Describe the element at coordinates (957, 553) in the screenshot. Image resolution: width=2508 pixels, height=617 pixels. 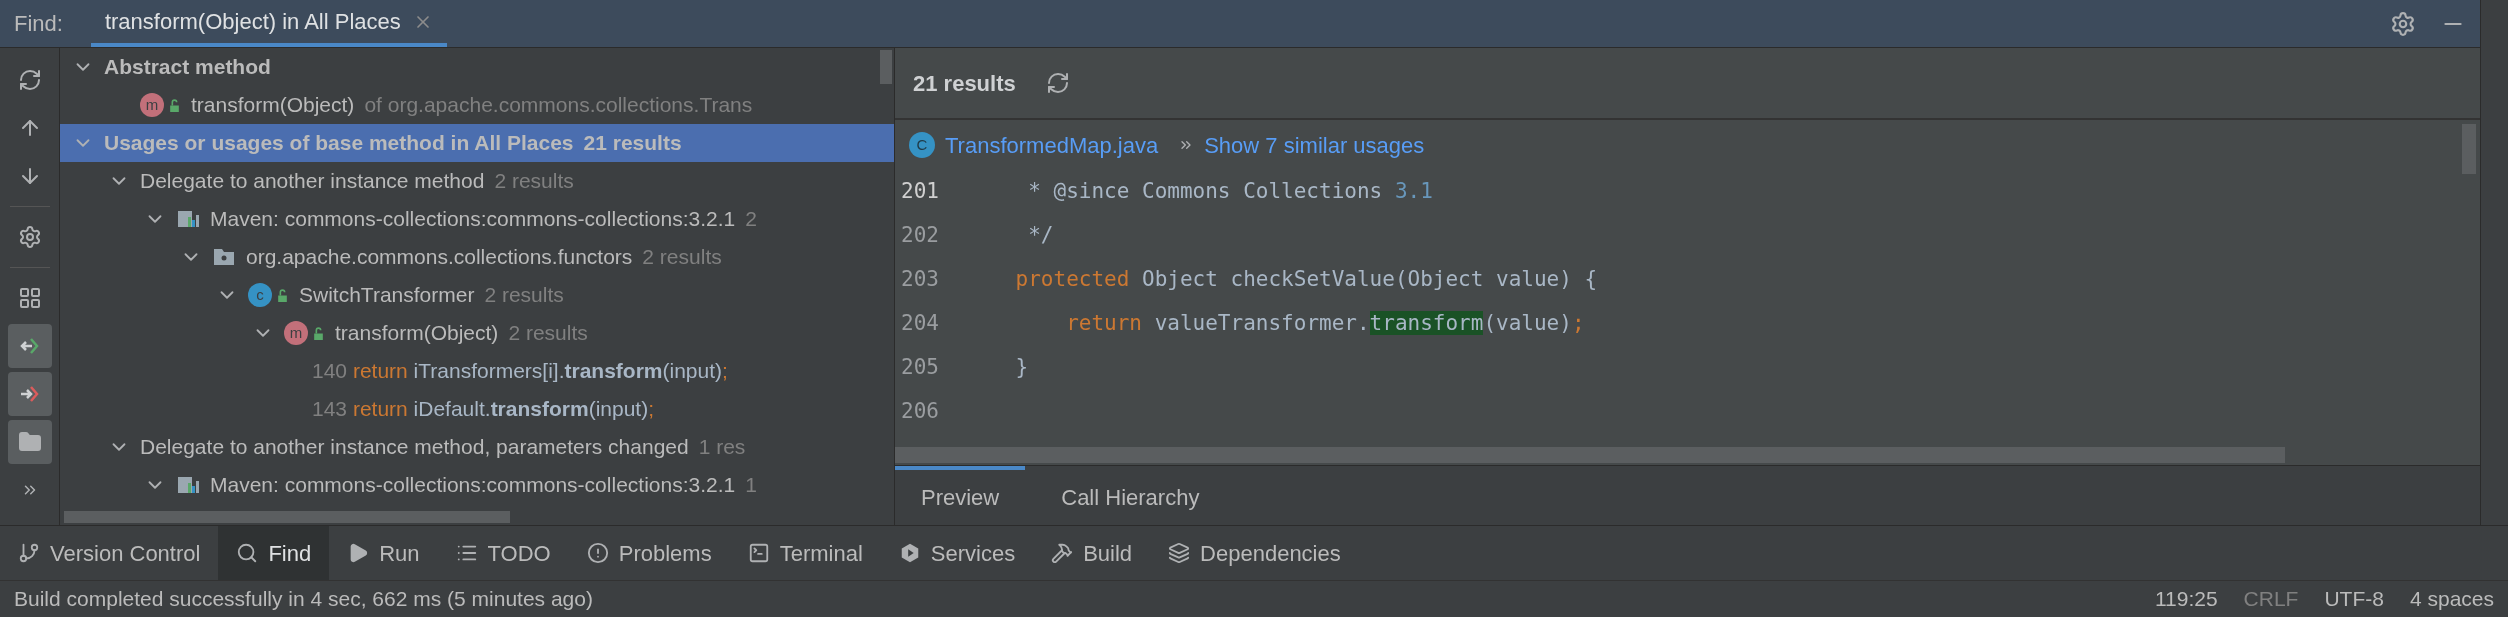
I see `tool-window-tab: Services` at that location.